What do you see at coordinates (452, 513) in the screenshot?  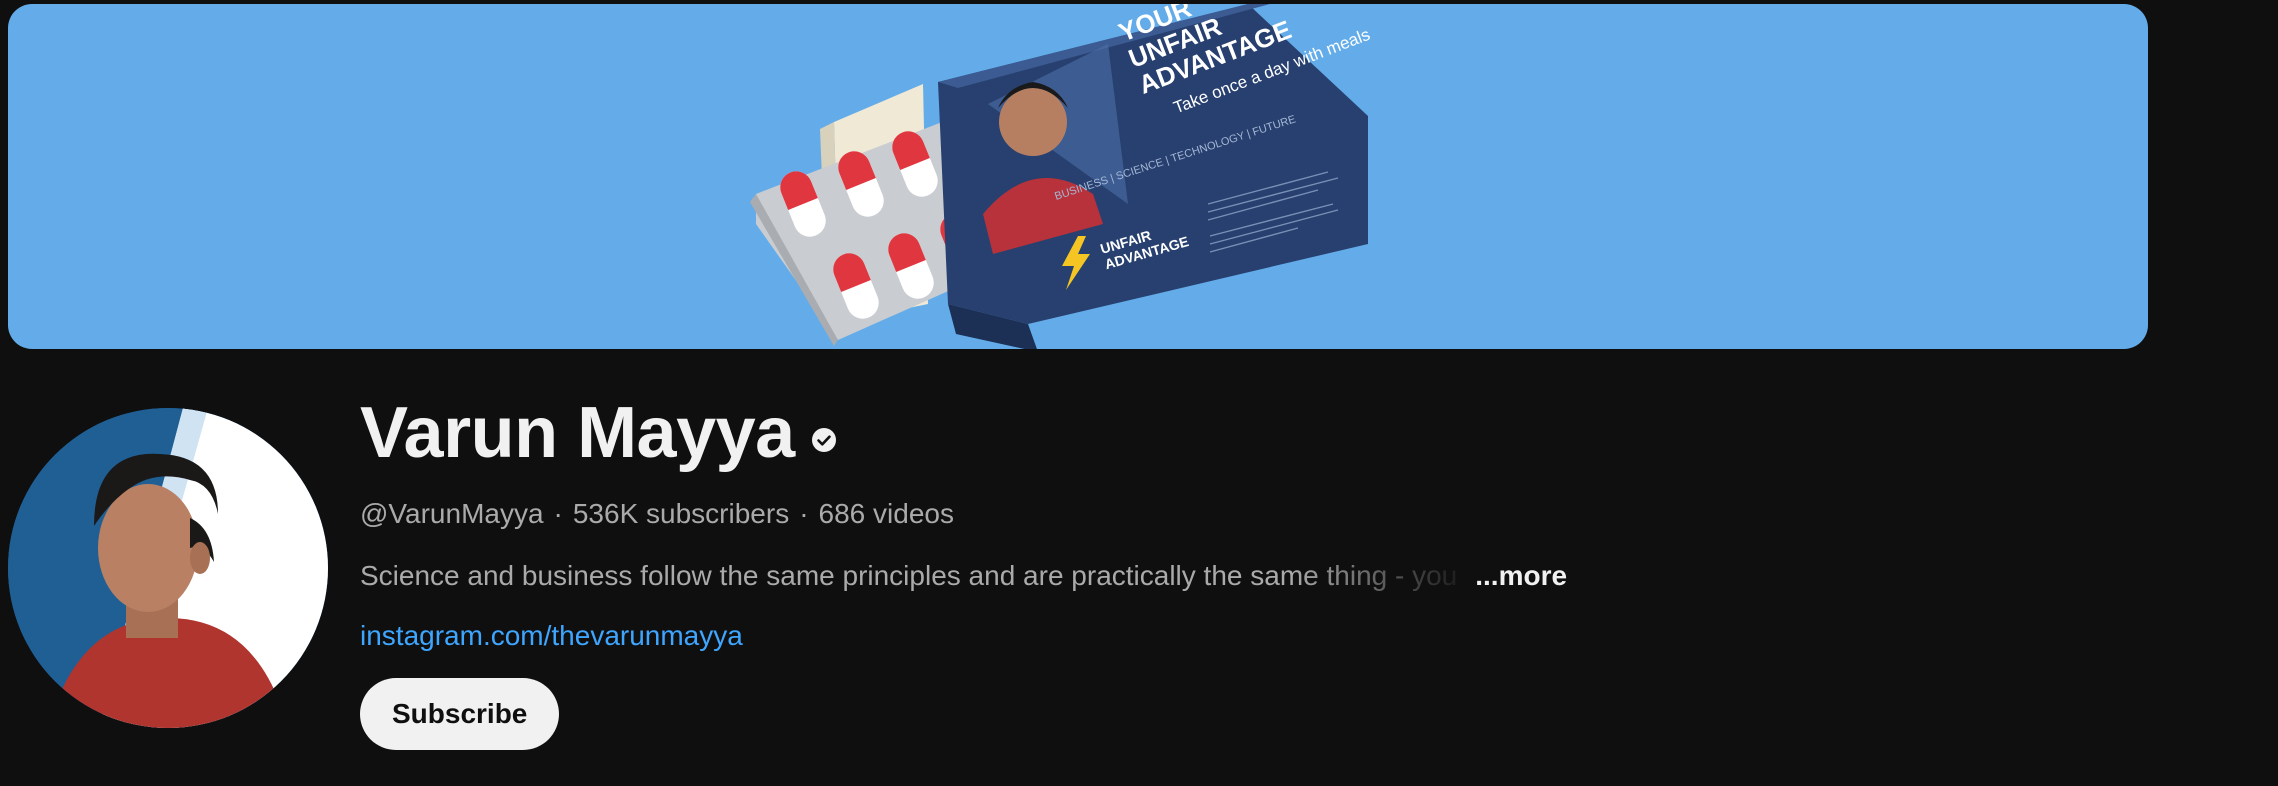 I see `channel-handle: @VarunMayya` at bounding box center [452, 513].